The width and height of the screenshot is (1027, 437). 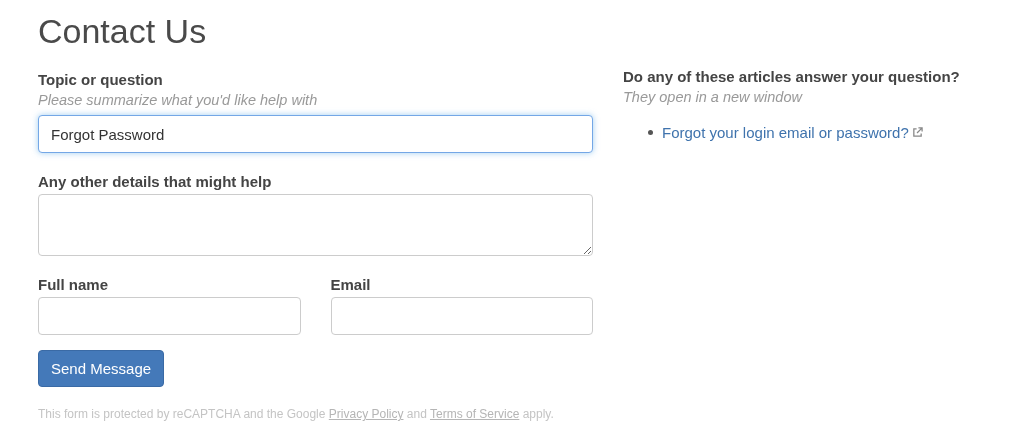 What do you see at coordinates (917, 132) in the screenshot?
I see `external-link-icon` at bounding box center [917, 132].